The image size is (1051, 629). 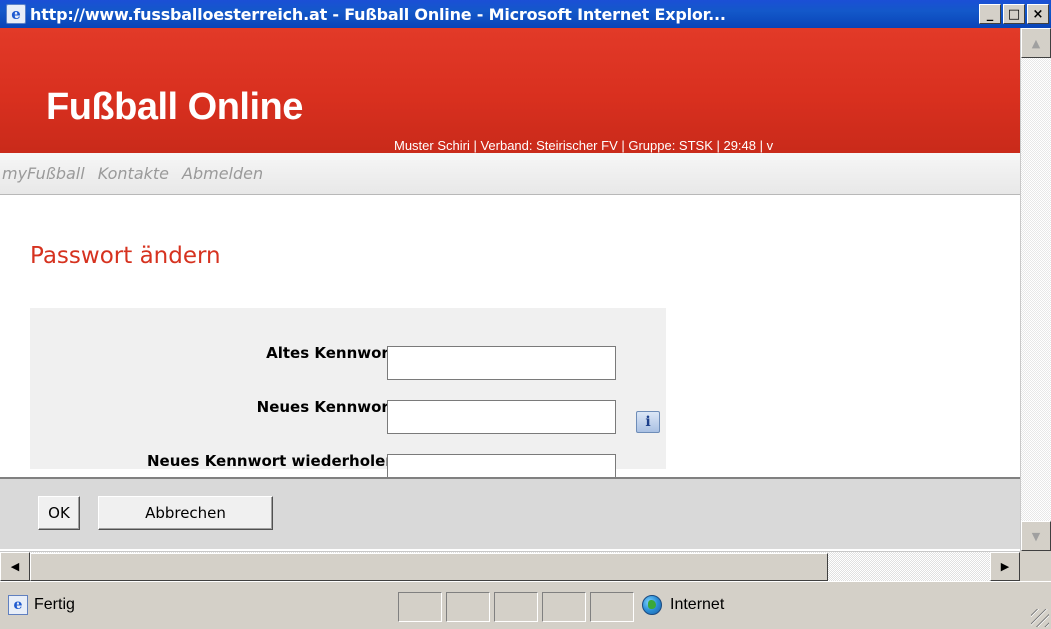 What do you see at coordinates (125, 256) in the screenshot?
I see `page-title: Passwort ändern` at bounding box center [125, 256].